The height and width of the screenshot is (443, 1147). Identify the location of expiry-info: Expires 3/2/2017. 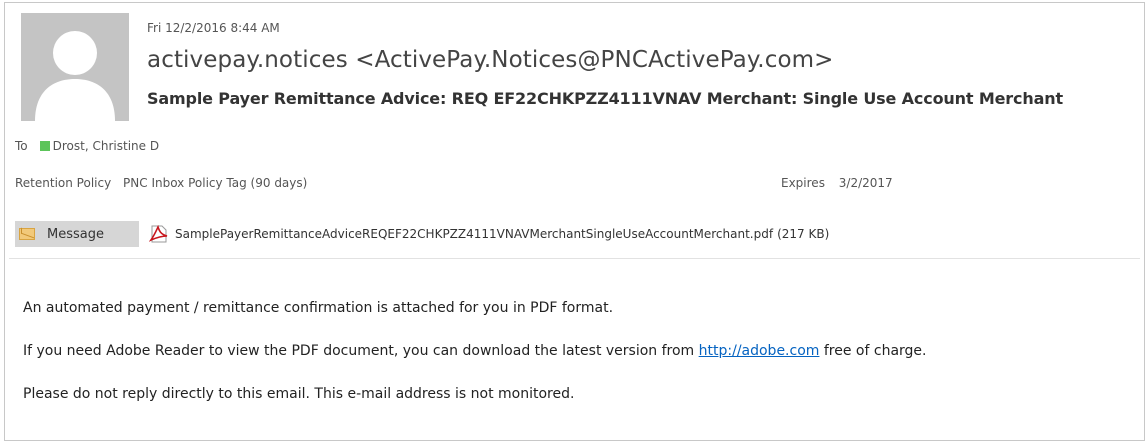
(837, 183).